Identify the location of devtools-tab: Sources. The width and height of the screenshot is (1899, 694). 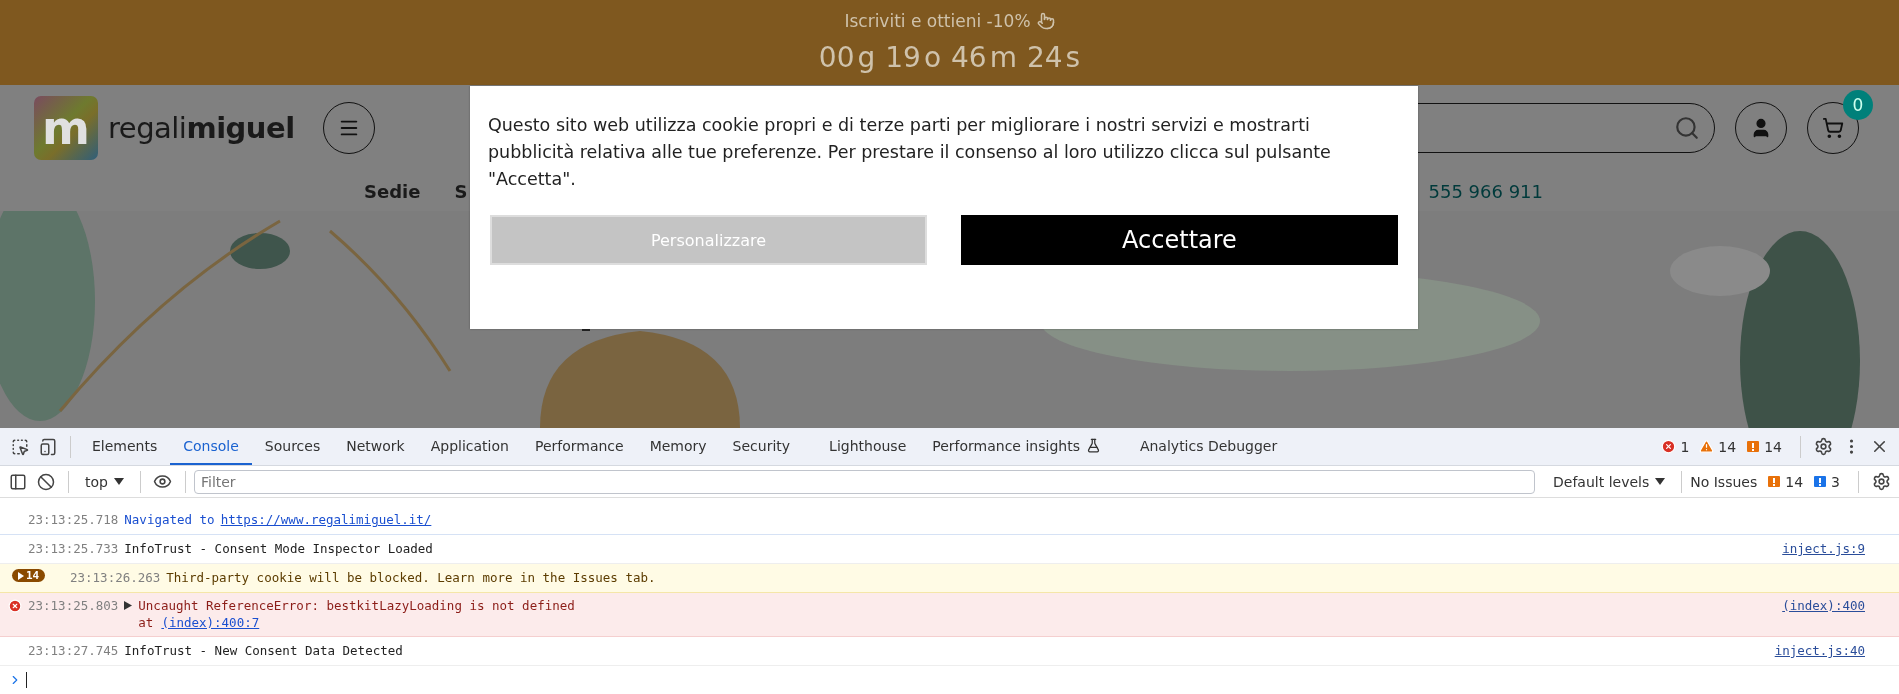
(292, 446).